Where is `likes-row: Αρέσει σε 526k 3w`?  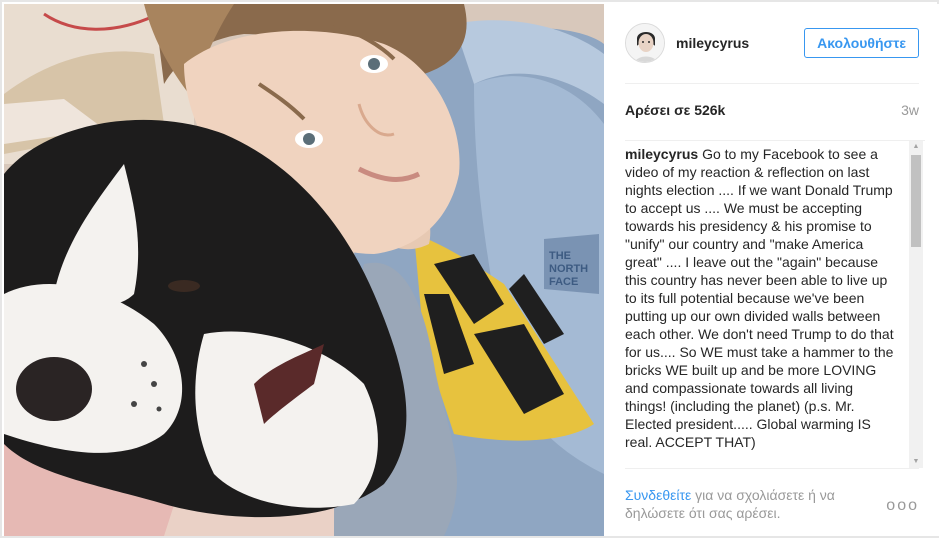
likes-row: Αρέσει σε 526k 3w is located at coordinates (772, 112).